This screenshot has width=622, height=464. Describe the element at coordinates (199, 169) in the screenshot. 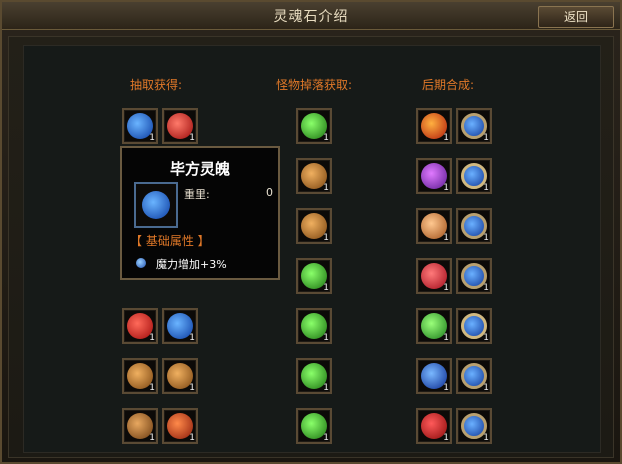

I see `tooltip-item-name: 毕方灵魄` at that location.